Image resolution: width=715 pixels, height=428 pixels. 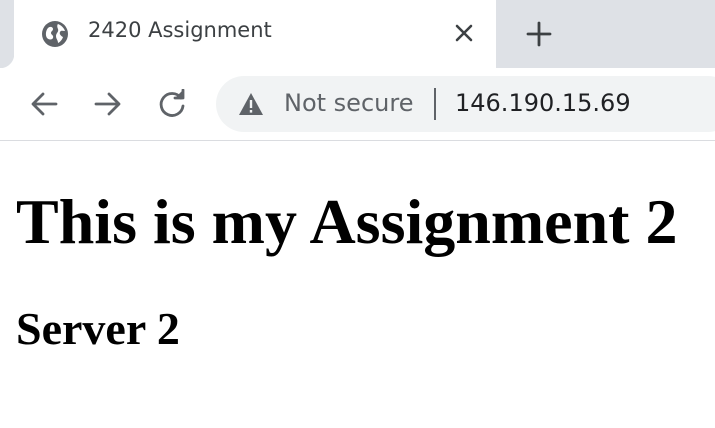 What do you see at coordinates (435, 104) in the screenshot?
I see `omnibox-divider` at bounding box center [435, 104].